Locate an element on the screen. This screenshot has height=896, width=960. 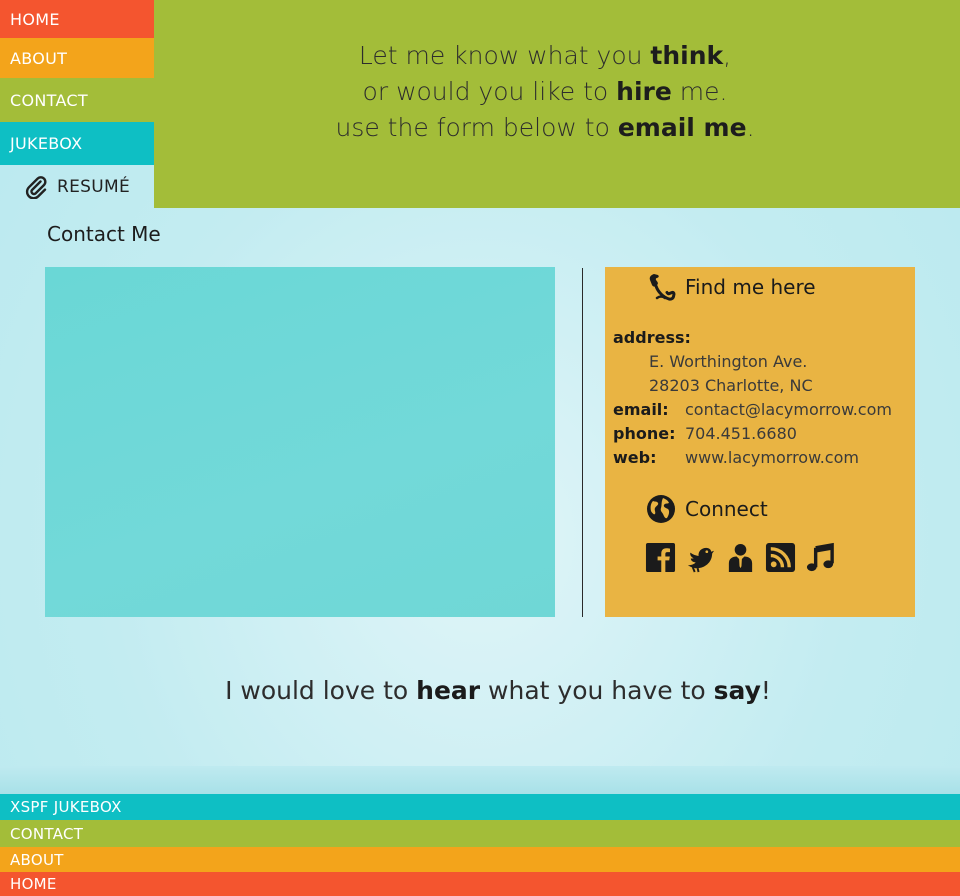
banner-line-1: Let me know what you think, is located at coordinates (545, 55).